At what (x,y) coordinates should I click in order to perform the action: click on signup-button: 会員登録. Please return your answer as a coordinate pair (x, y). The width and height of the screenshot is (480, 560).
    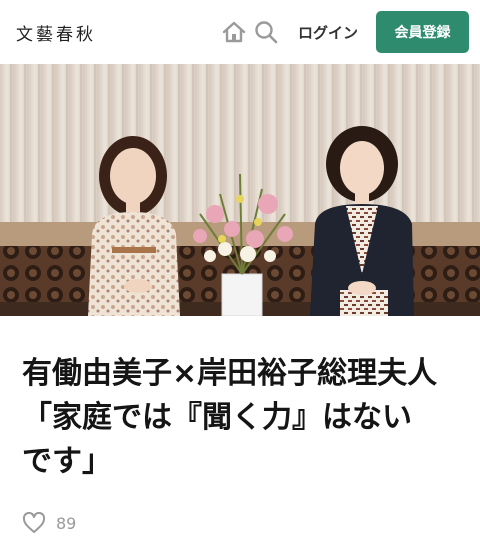
    Looking at the image, I should click on (422, 32).